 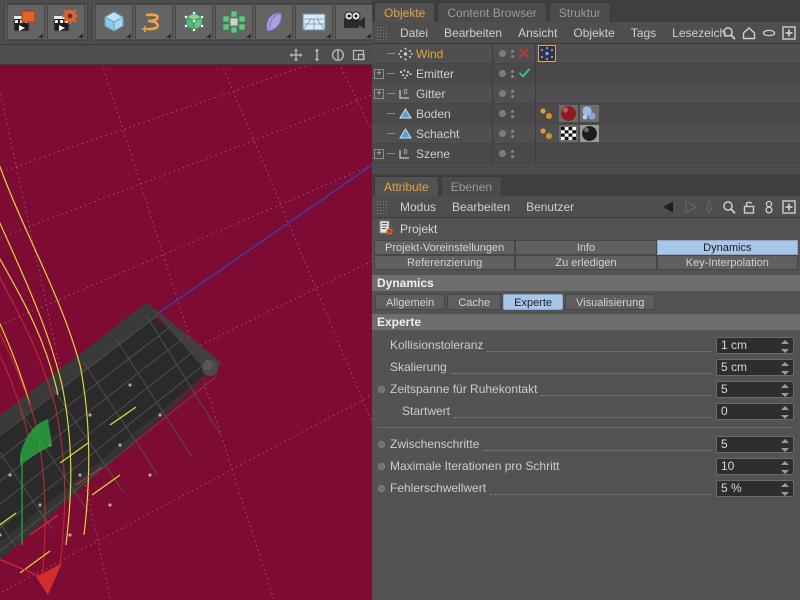 What do you see at coordinates (749, 207) in the screenshot?
I see `lock-icon` at bounding box center [749, 207].